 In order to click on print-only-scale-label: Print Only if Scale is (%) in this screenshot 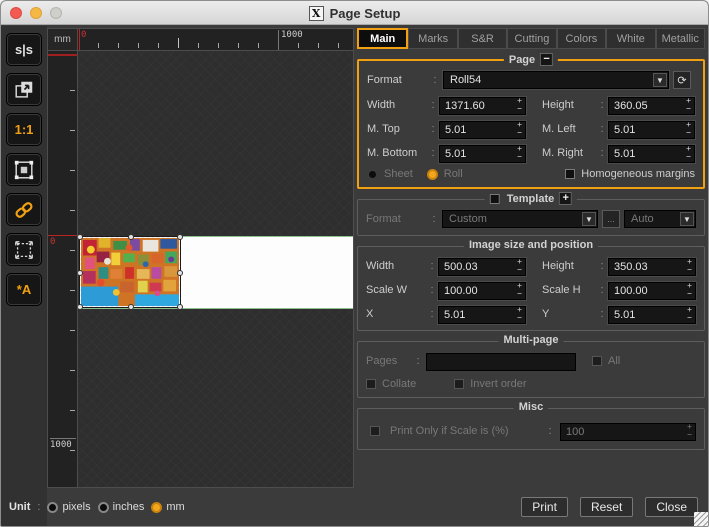, I will do `click(449, 431)`.